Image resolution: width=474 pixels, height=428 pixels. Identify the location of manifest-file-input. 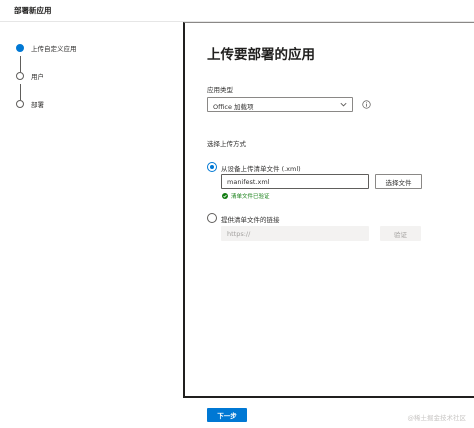
(295, 181).